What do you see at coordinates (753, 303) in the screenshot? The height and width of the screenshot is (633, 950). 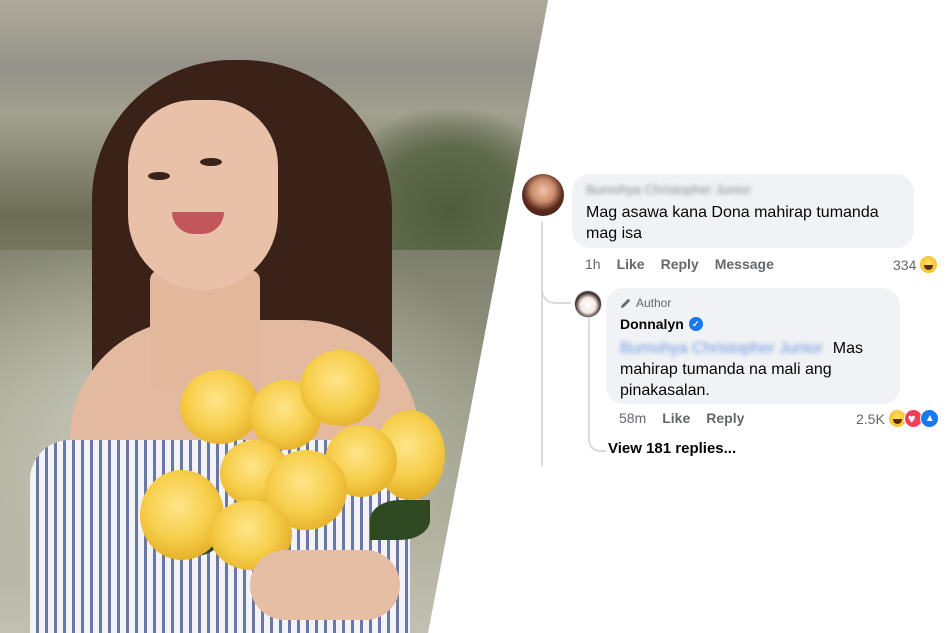 I see `author-badge: Author` at bounding box center [753, 303].